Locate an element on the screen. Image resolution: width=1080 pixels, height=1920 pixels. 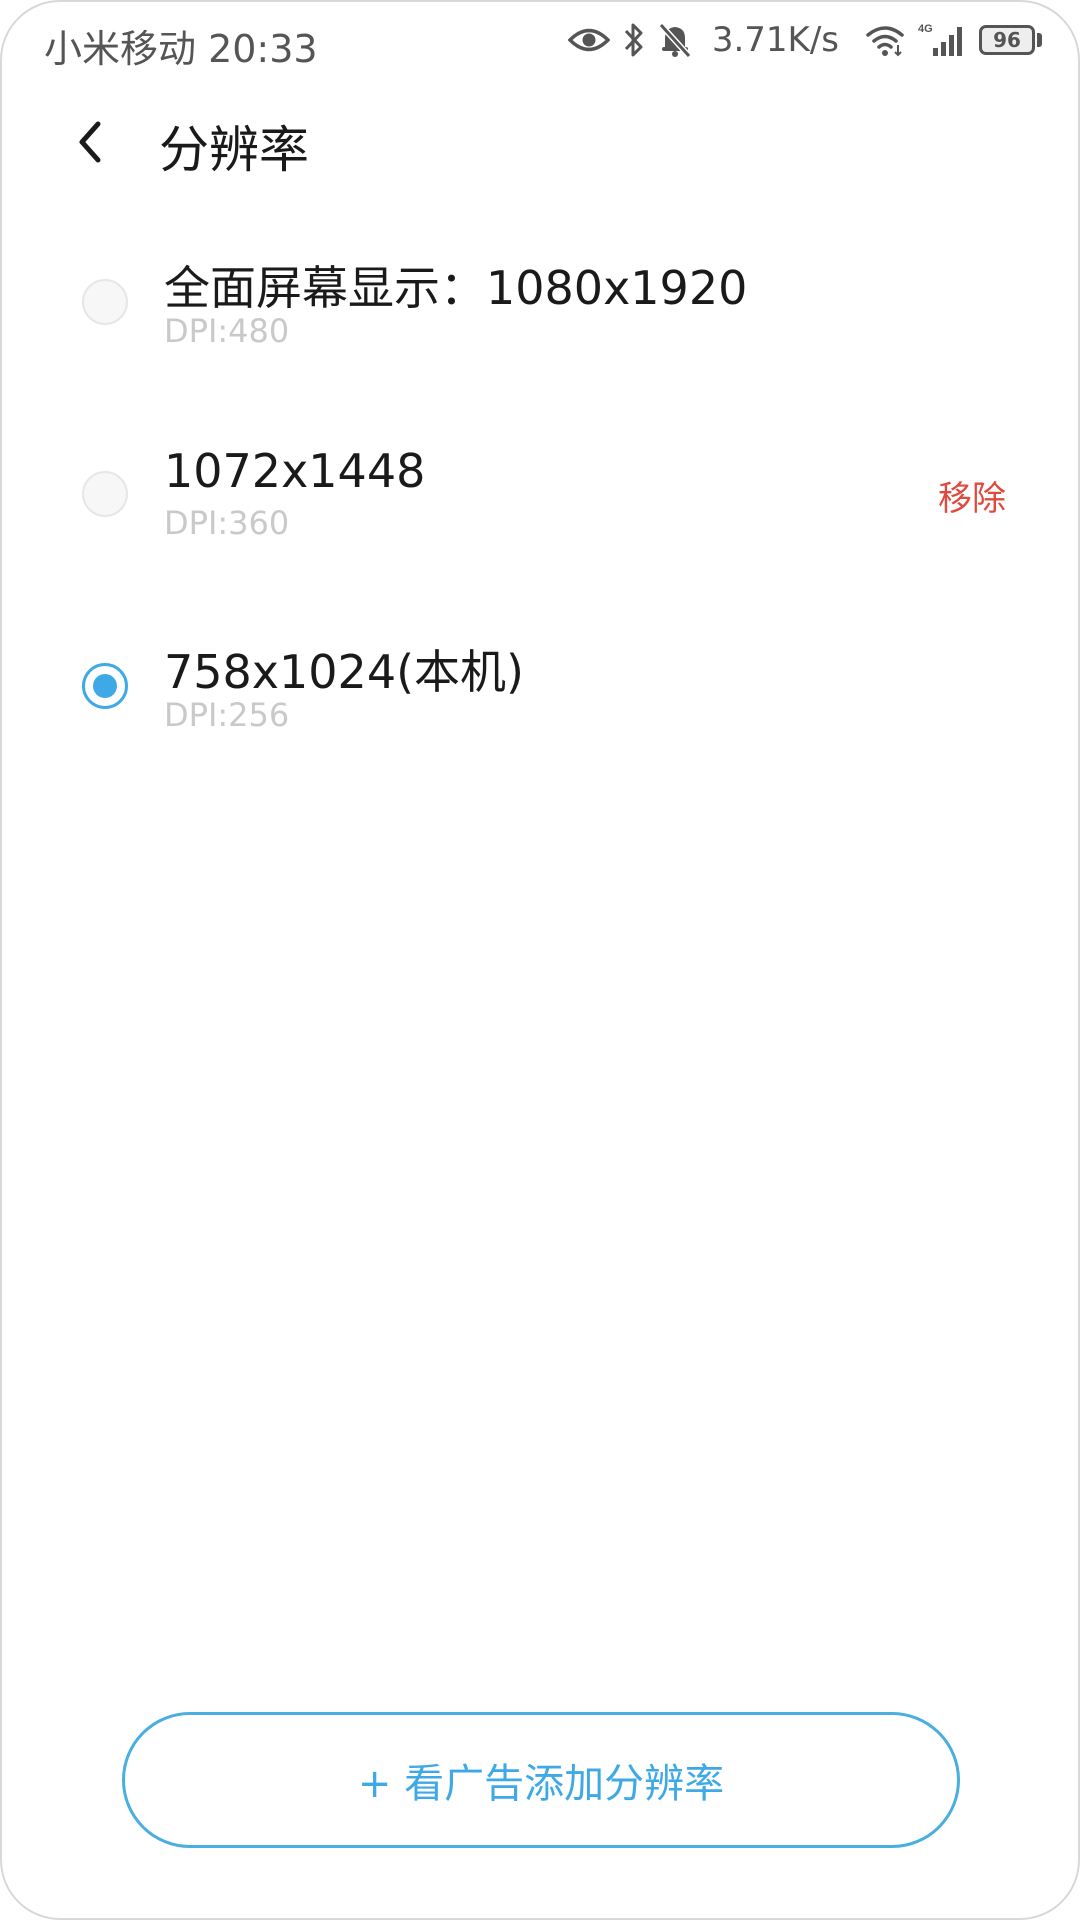
net-speed: 3.71K/s is located at coordinates (775, 40).